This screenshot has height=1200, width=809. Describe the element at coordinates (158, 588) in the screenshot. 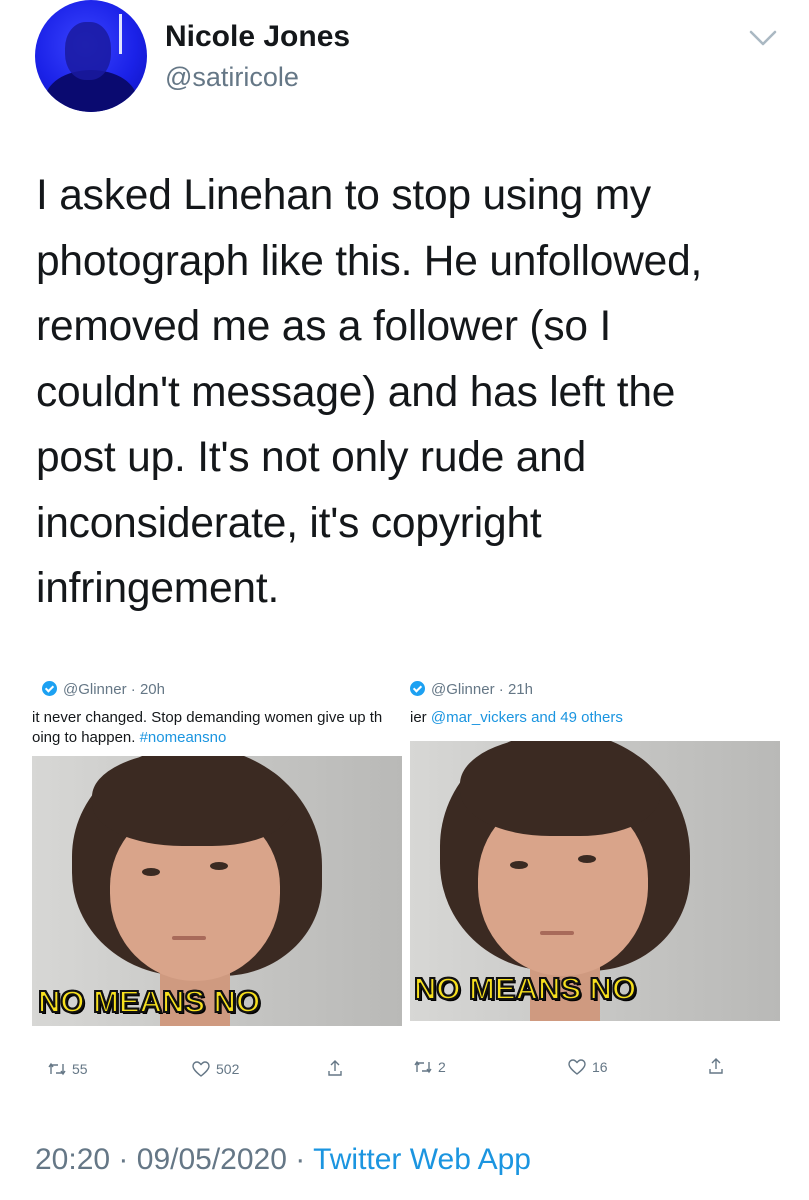

I see `tweet-line: infringement.` at that location.